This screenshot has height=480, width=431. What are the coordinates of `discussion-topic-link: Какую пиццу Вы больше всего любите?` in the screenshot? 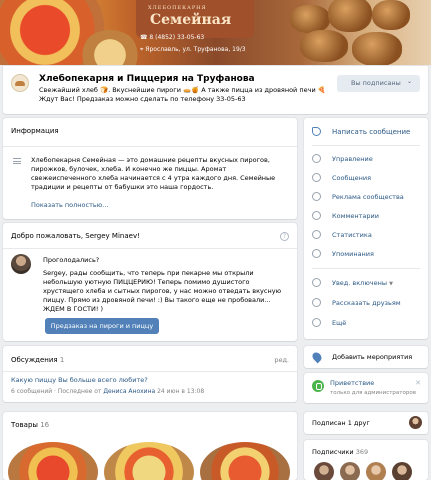 It's located at (79, 380).